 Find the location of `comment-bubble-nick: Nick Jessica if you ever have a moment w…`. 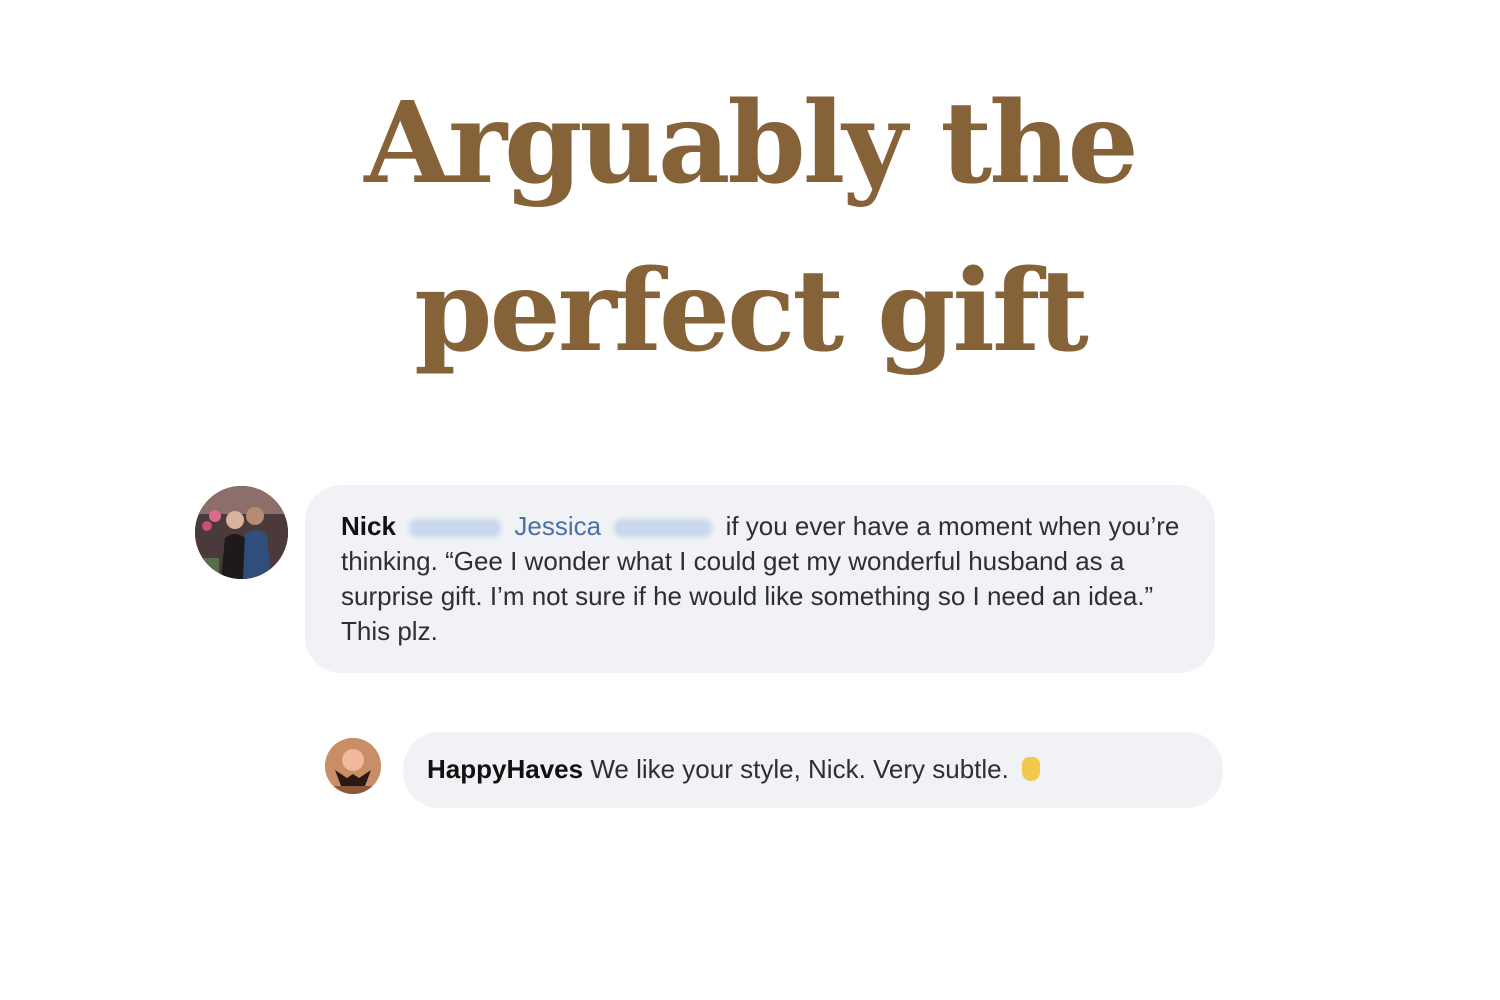

comment-bubble-nick: Nick Jessica if you ever have a moment w… is located at coordinates (760, 579).